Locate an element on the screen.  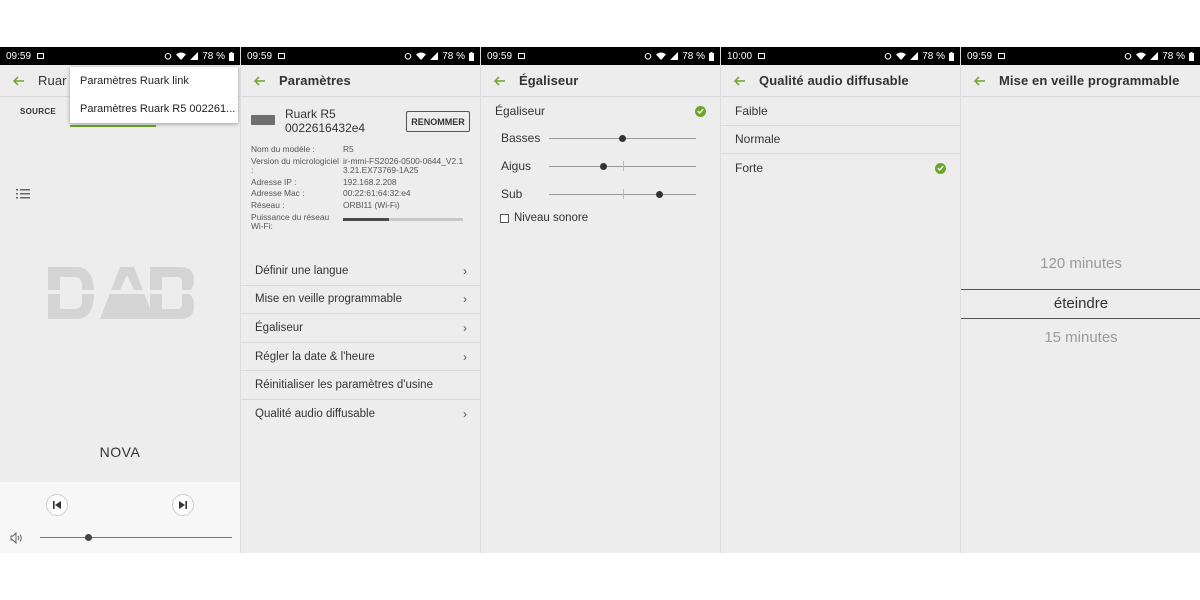
device-id: 0022616432e4 is located at coordinates (325, 128).